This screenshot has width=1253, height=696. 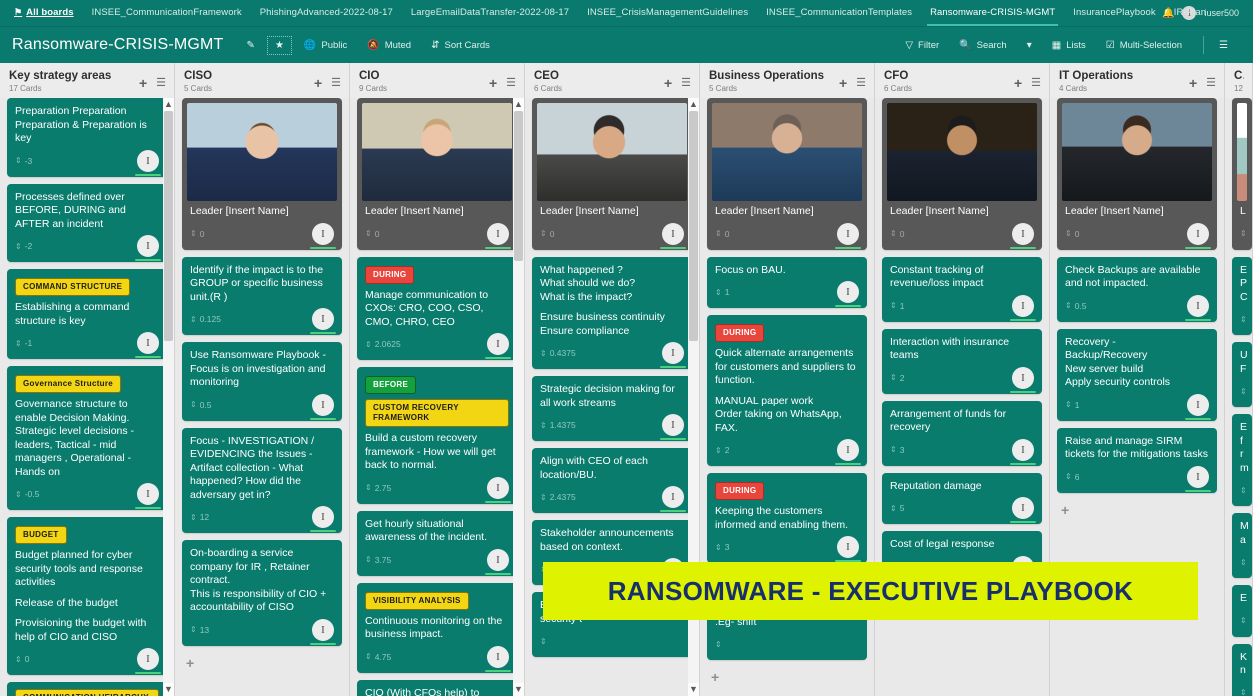 What do you see at coordinates (1223, 45) in the screenshot?
I see `board-menu-button: ☰` at bounding box center [1223, 45].